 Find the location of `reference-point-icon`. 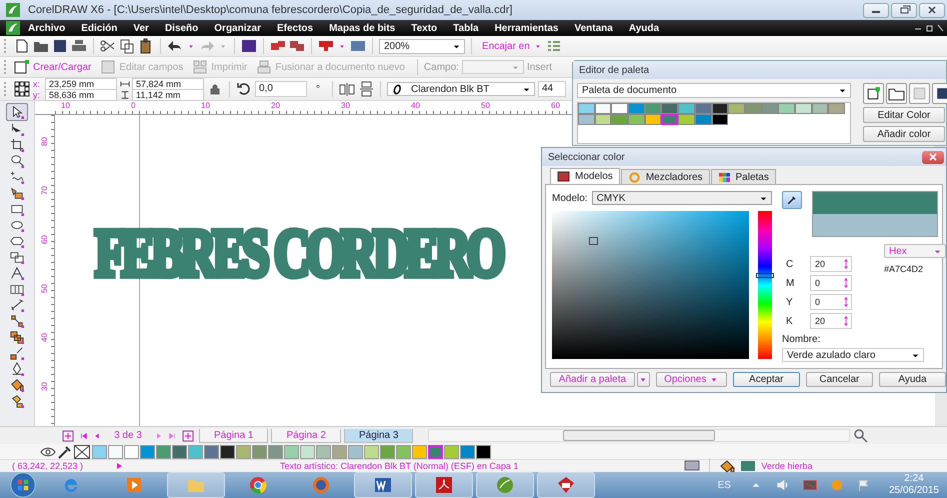

reference-point-icon is located at coordinates (22, 89).